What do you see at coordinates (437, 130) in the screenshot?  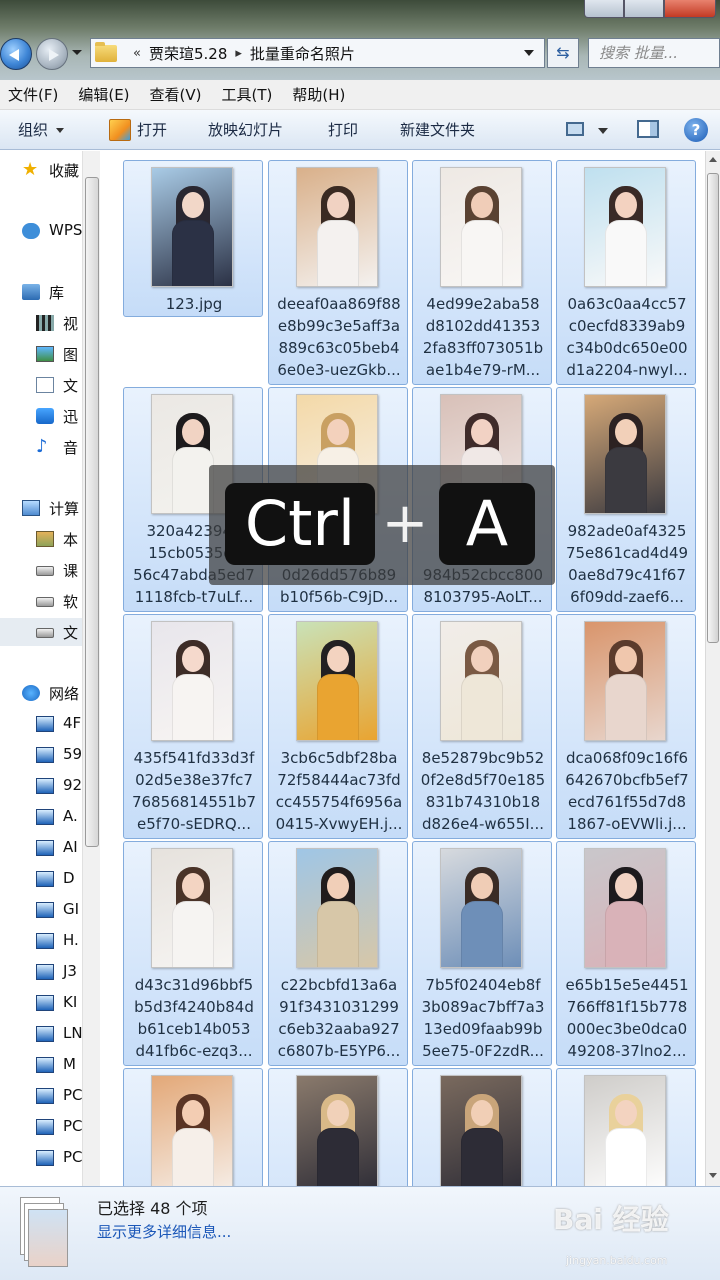 I see `new-folder-button: 新建文件夹` at bounding box center [437, 130].